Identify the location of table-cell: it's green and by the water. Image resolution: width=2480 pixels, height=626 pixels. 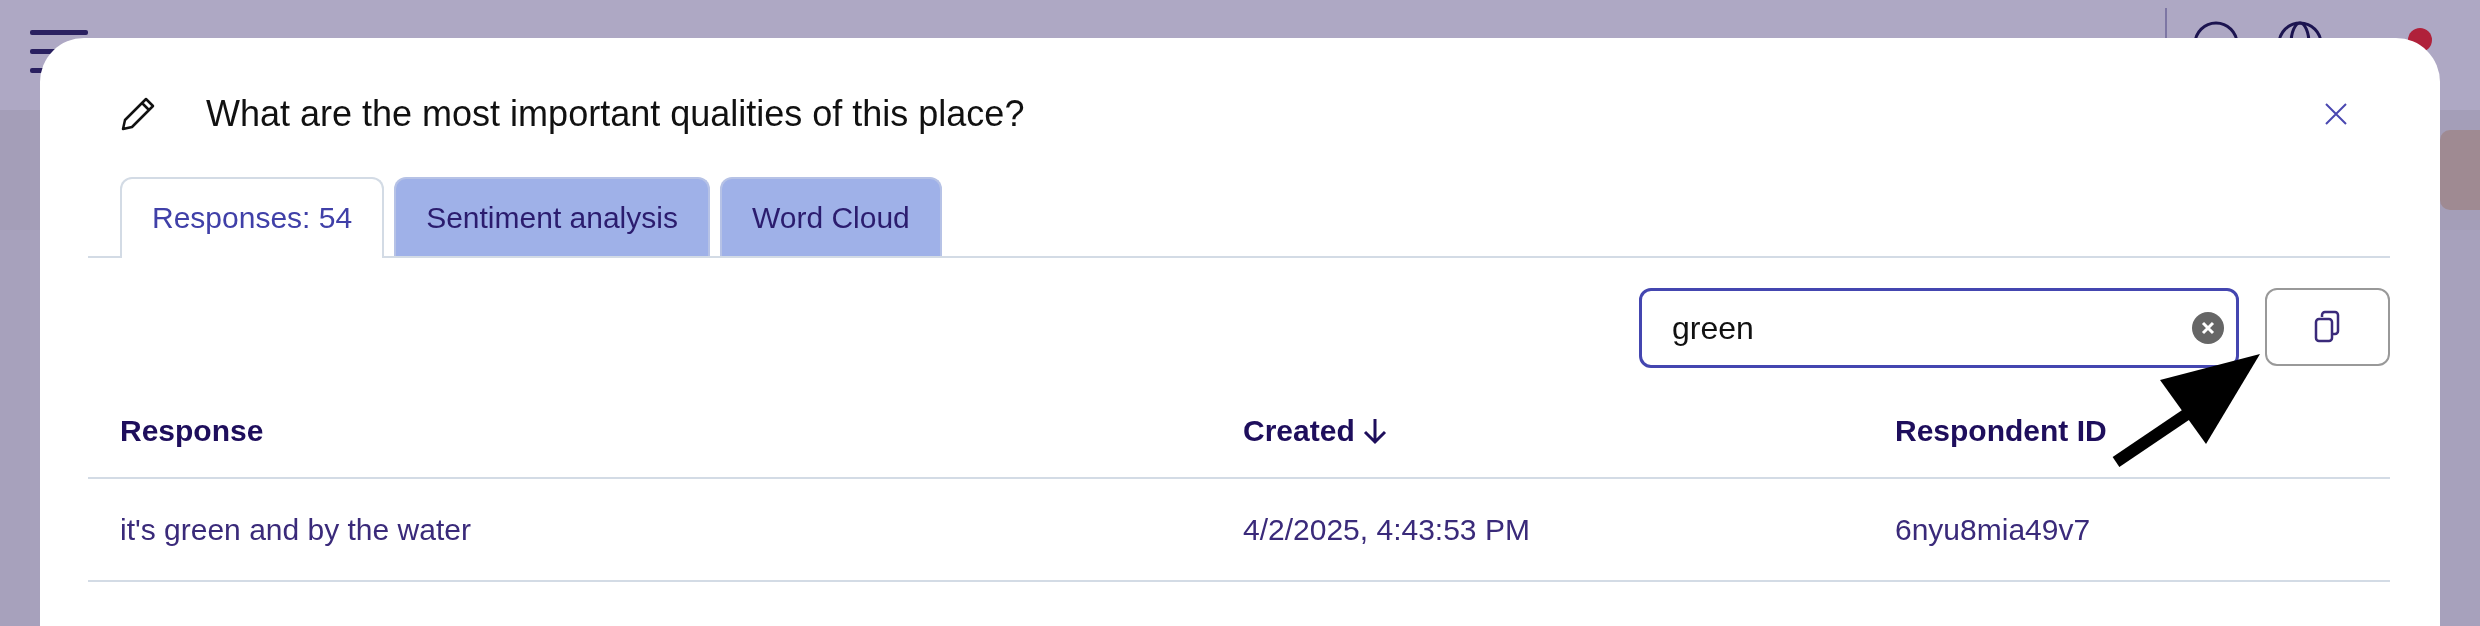
(649, 529).